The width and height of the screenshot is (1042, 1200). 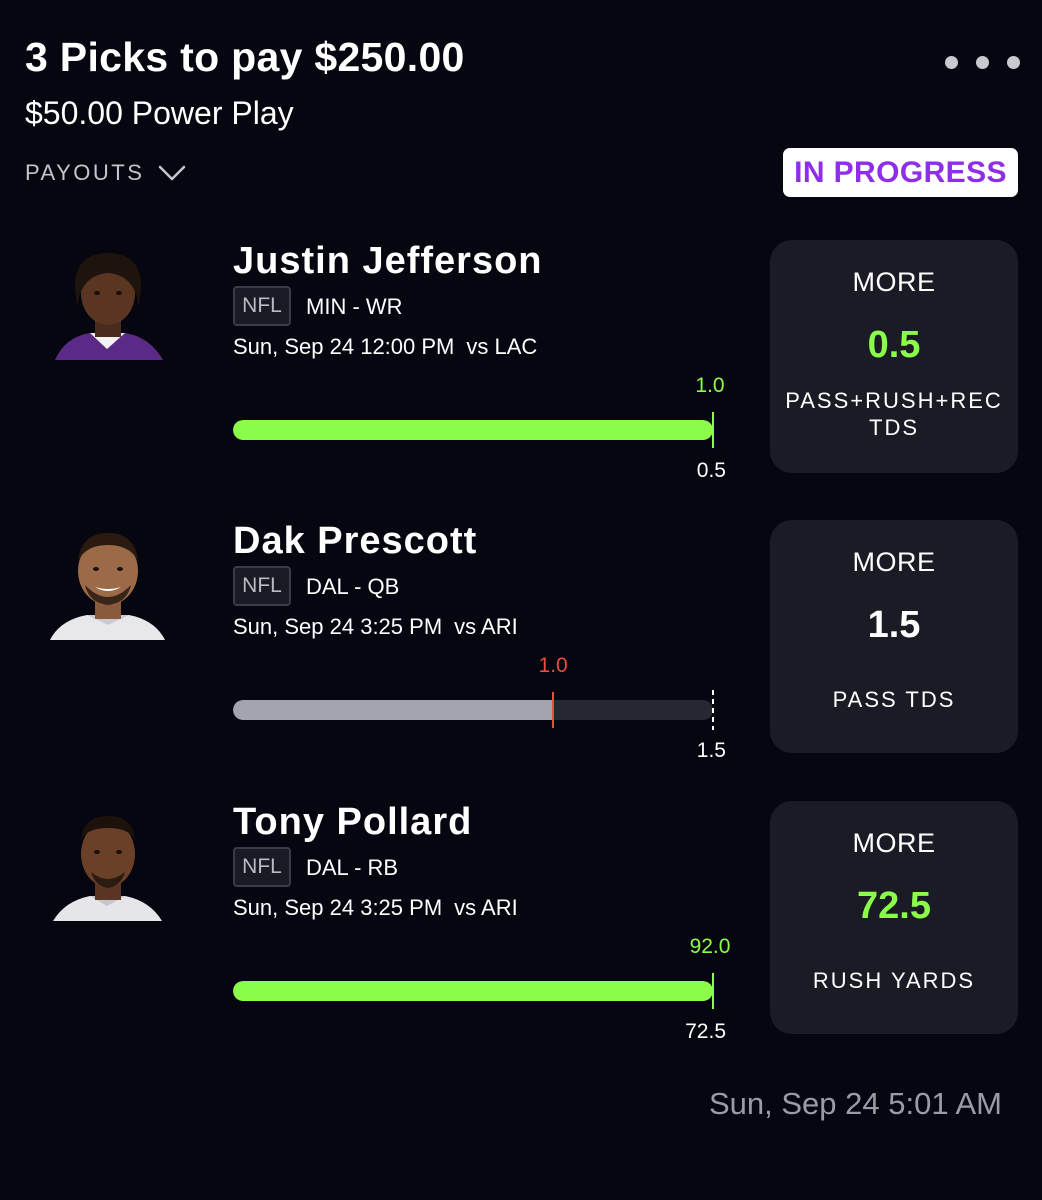 I want to click on game-date: Sun, Sep 24 12:00 PM, so click(x=344, y=346).